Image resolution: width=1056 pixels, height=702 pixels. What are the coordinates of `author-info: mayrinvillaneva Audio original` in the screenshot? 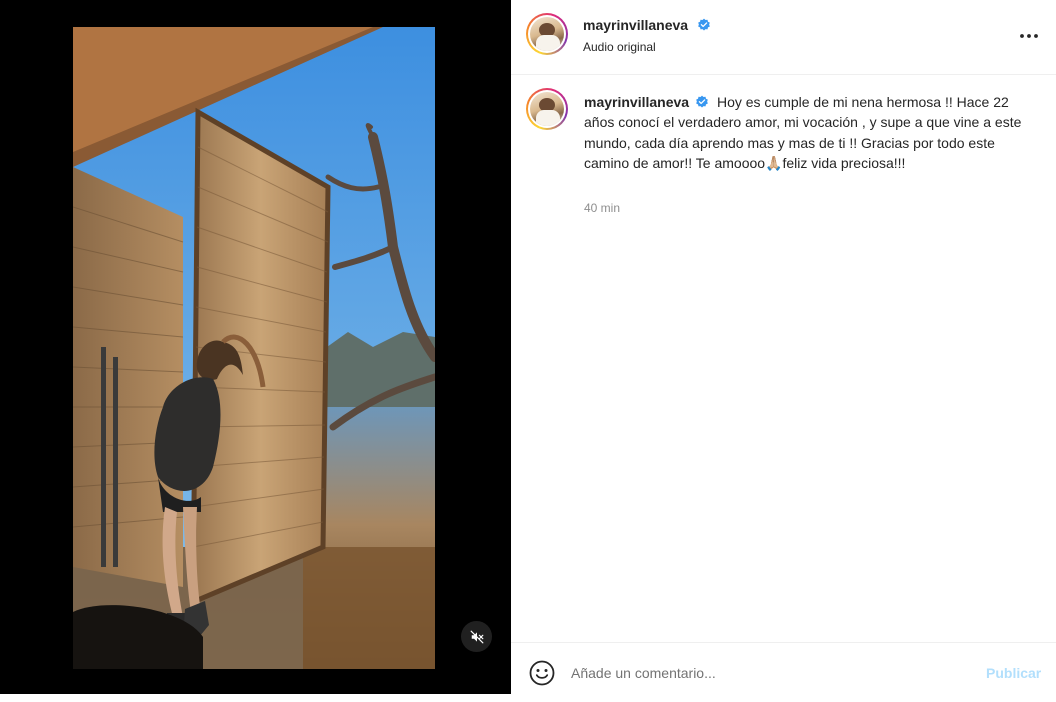 It's located at (647, 35).